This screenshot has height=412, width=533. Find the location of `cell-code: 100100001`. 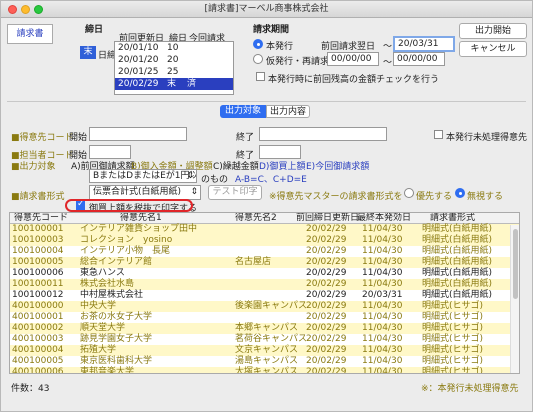

cell-code: 100100001 is located at coordinates (38, 229).